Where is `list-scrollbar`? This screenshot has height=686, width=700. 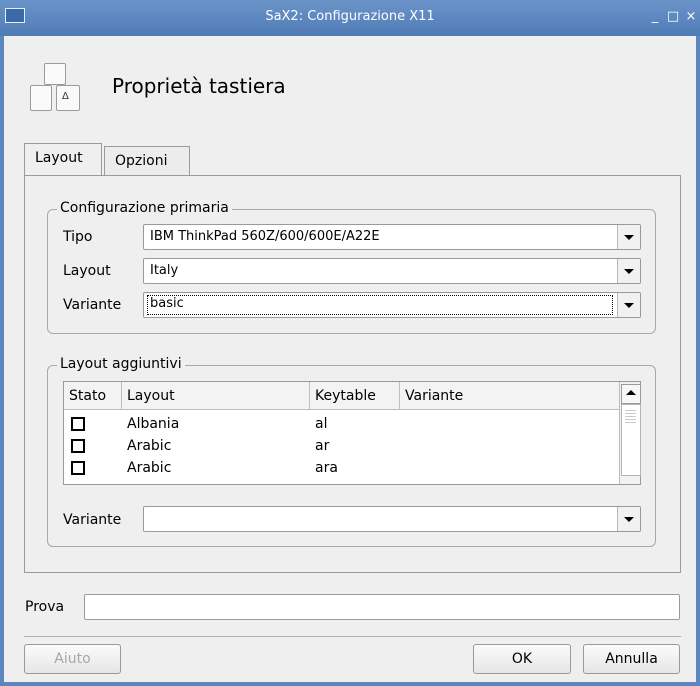 list-scrollbar is located at coordinates (630, 433).